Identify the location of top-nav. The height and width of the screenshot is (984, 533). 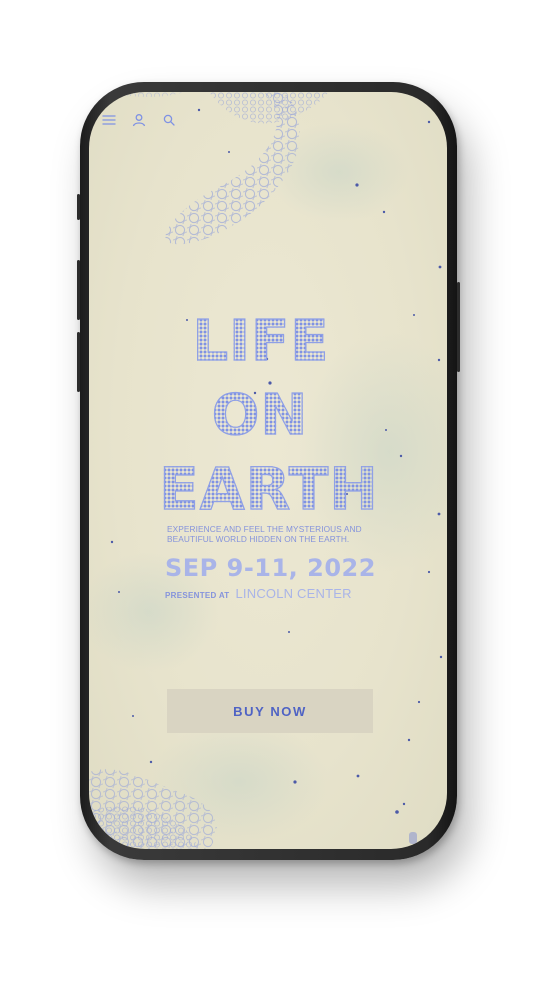
(139, 120).